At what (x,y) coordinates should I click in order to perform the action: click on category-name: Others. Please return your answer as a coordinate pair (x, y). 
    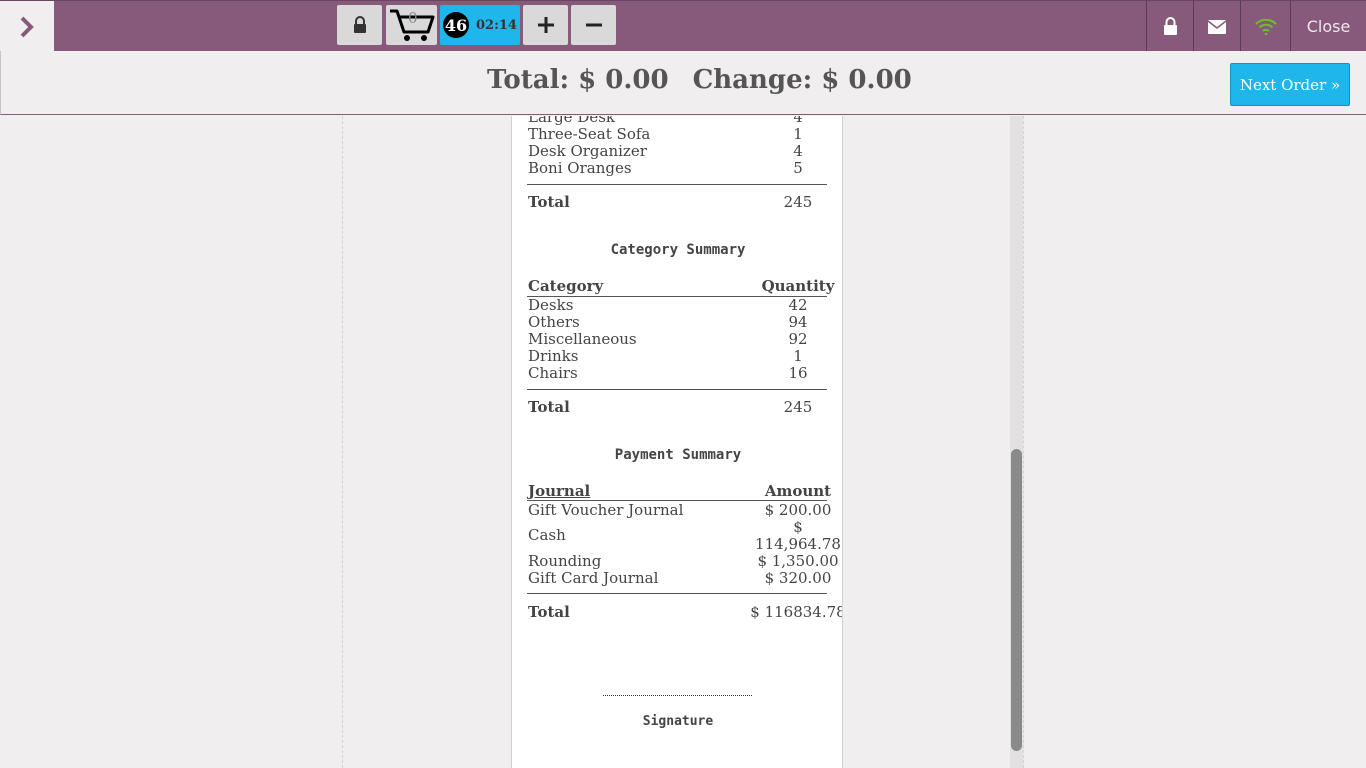
    Looking at the image, I should click on (554, 322).